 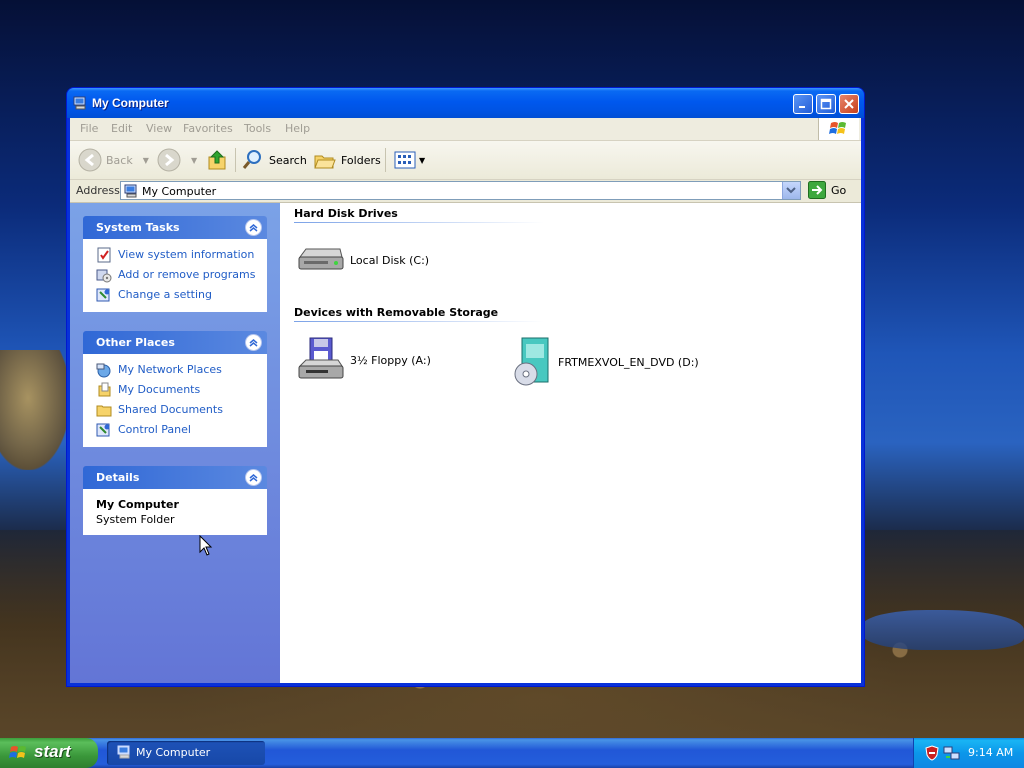 What do you see at coordinates (803, 104) in the screenshot?
I see `minimize-button` at bounding box center [803, 104].